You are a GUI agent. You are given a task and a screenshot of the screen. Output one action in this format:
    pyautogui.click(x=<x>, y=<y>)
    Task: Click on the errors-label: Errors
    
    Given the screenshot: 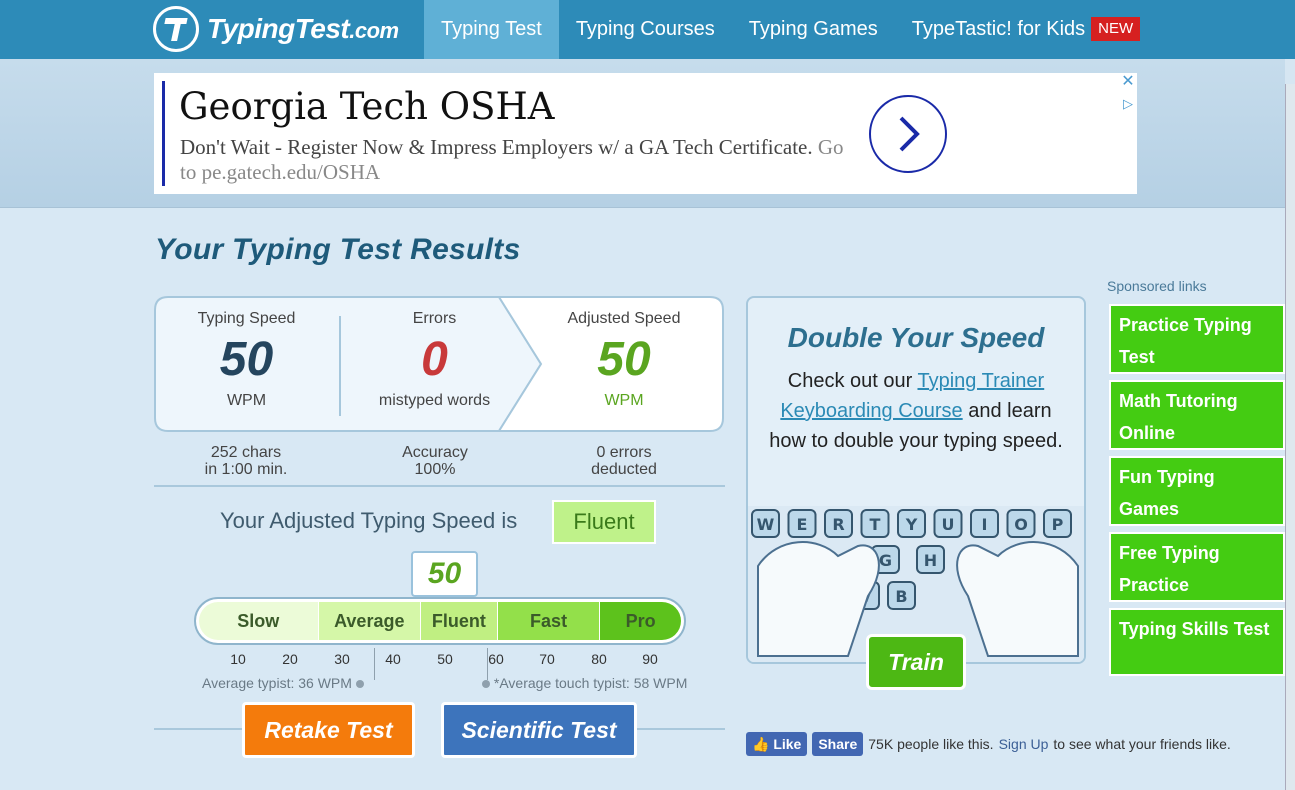 What is the action you would take?
    pyautogui.click(x=434, y=318)
    